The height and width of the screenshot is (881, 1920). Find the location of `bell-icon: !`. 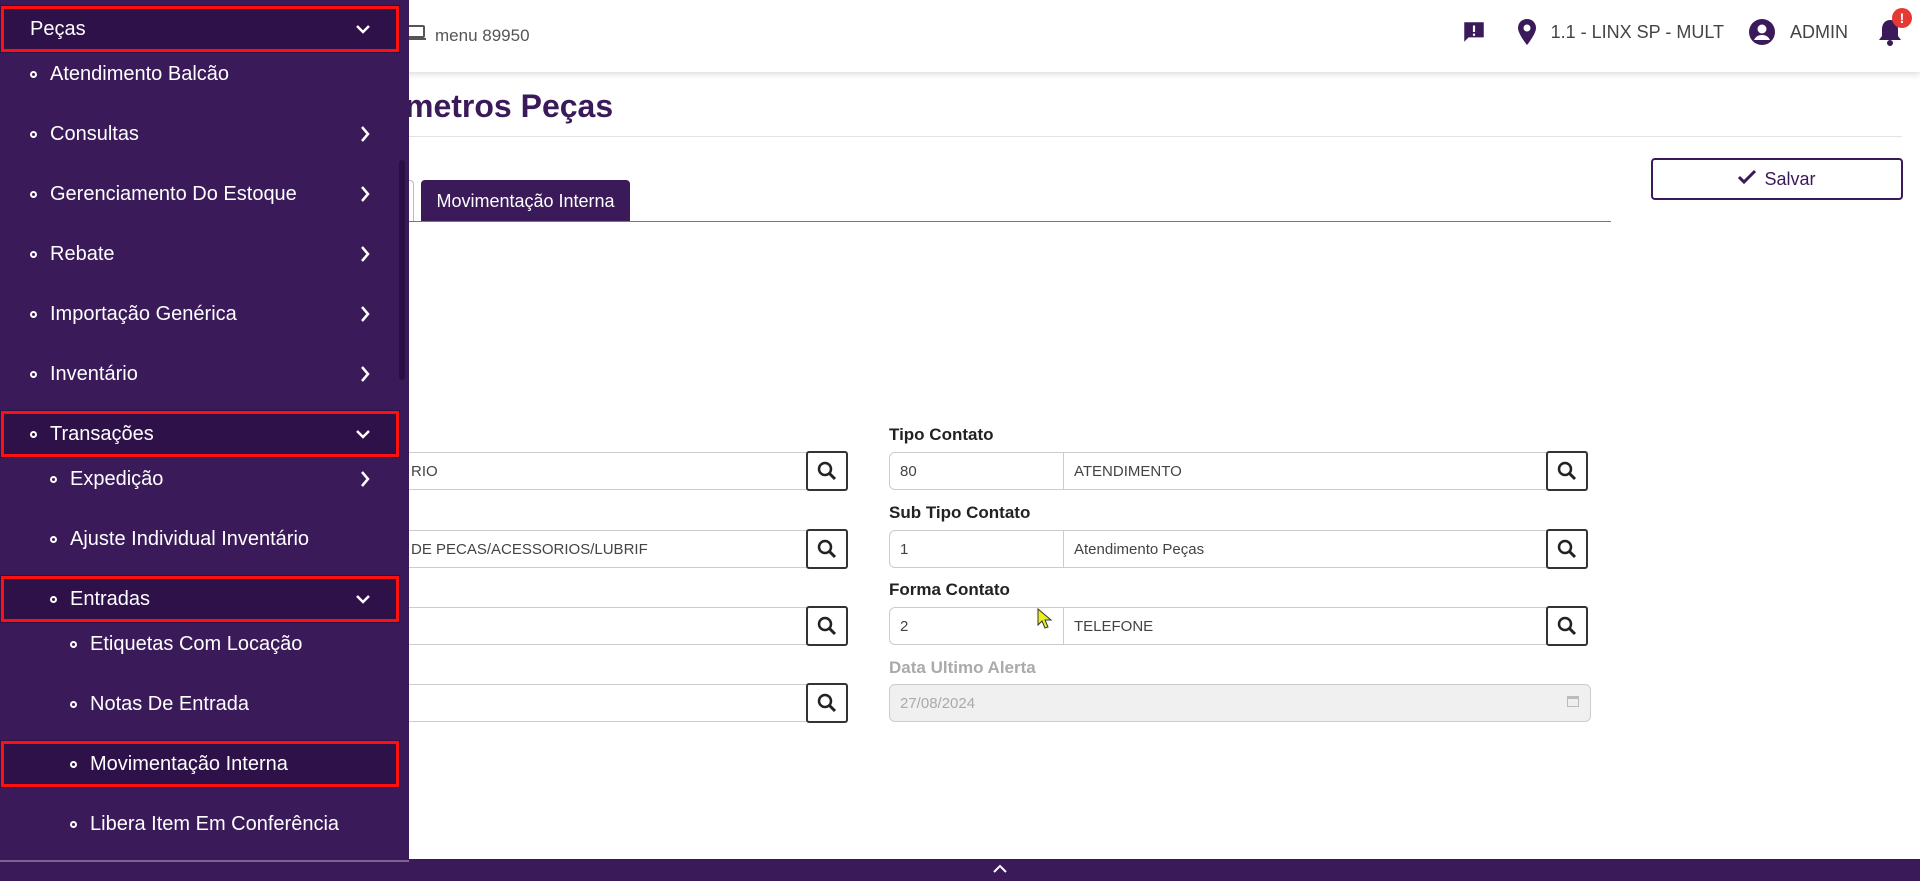

bell-icon: ! is located at coordinates (1895, 27).